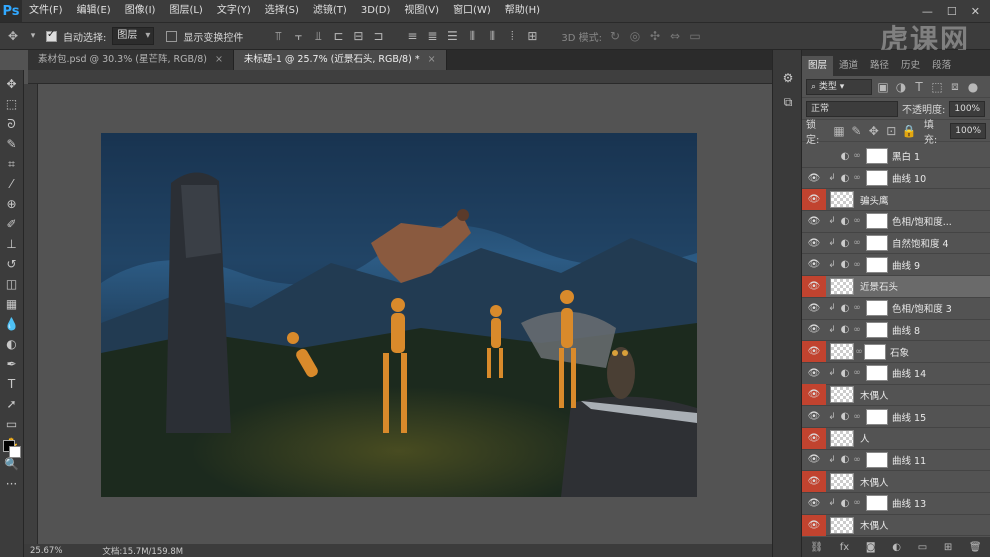 This screenshot has width=990, height=557. What do you see at coordinates (12, 484) in the screenshot?
I see `more-tools-icon: ···` at bounding box center [12, 484].